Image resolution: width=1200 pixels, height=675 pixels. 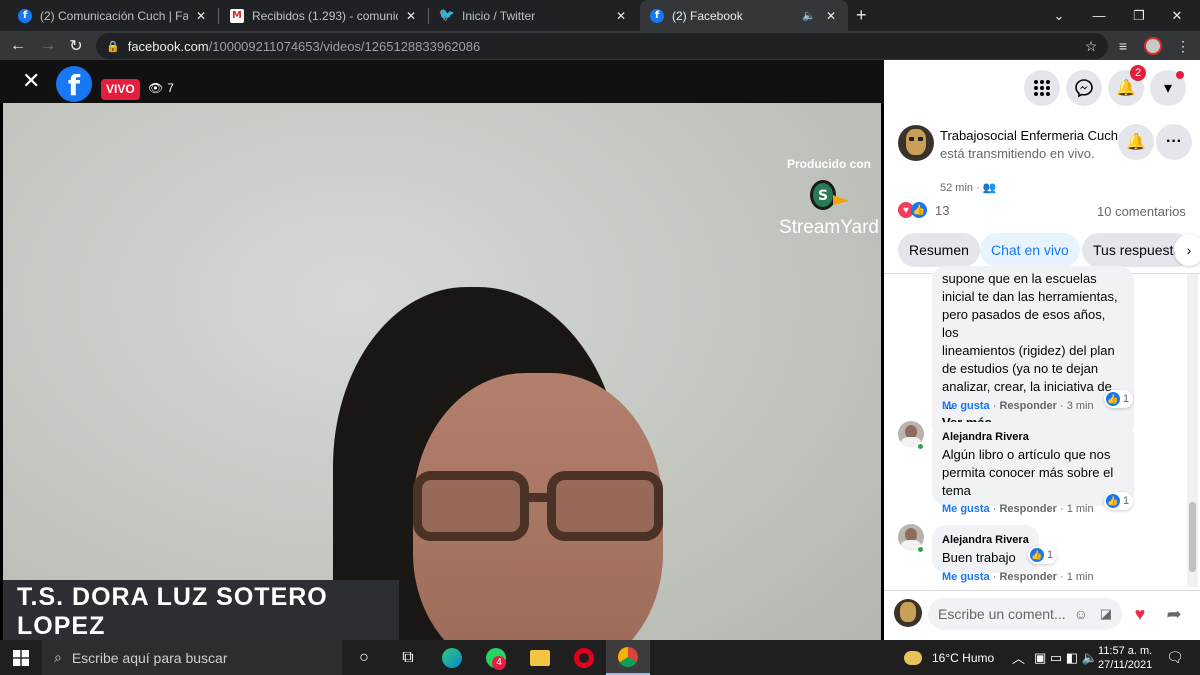 What do you see at coordinates (168, 46) in the screenshot?
I see `url-host: facebook.com` at bounding box center [168, 46].